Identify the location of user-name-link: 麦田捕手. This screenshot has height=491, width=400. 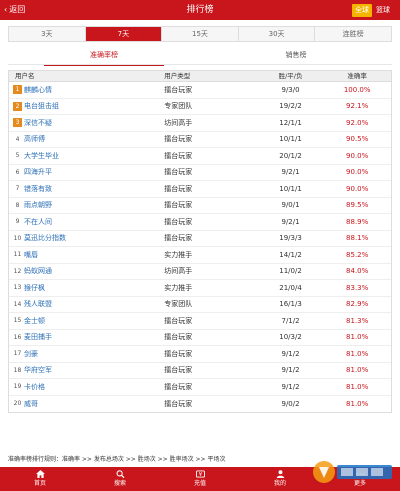
(38, 337).